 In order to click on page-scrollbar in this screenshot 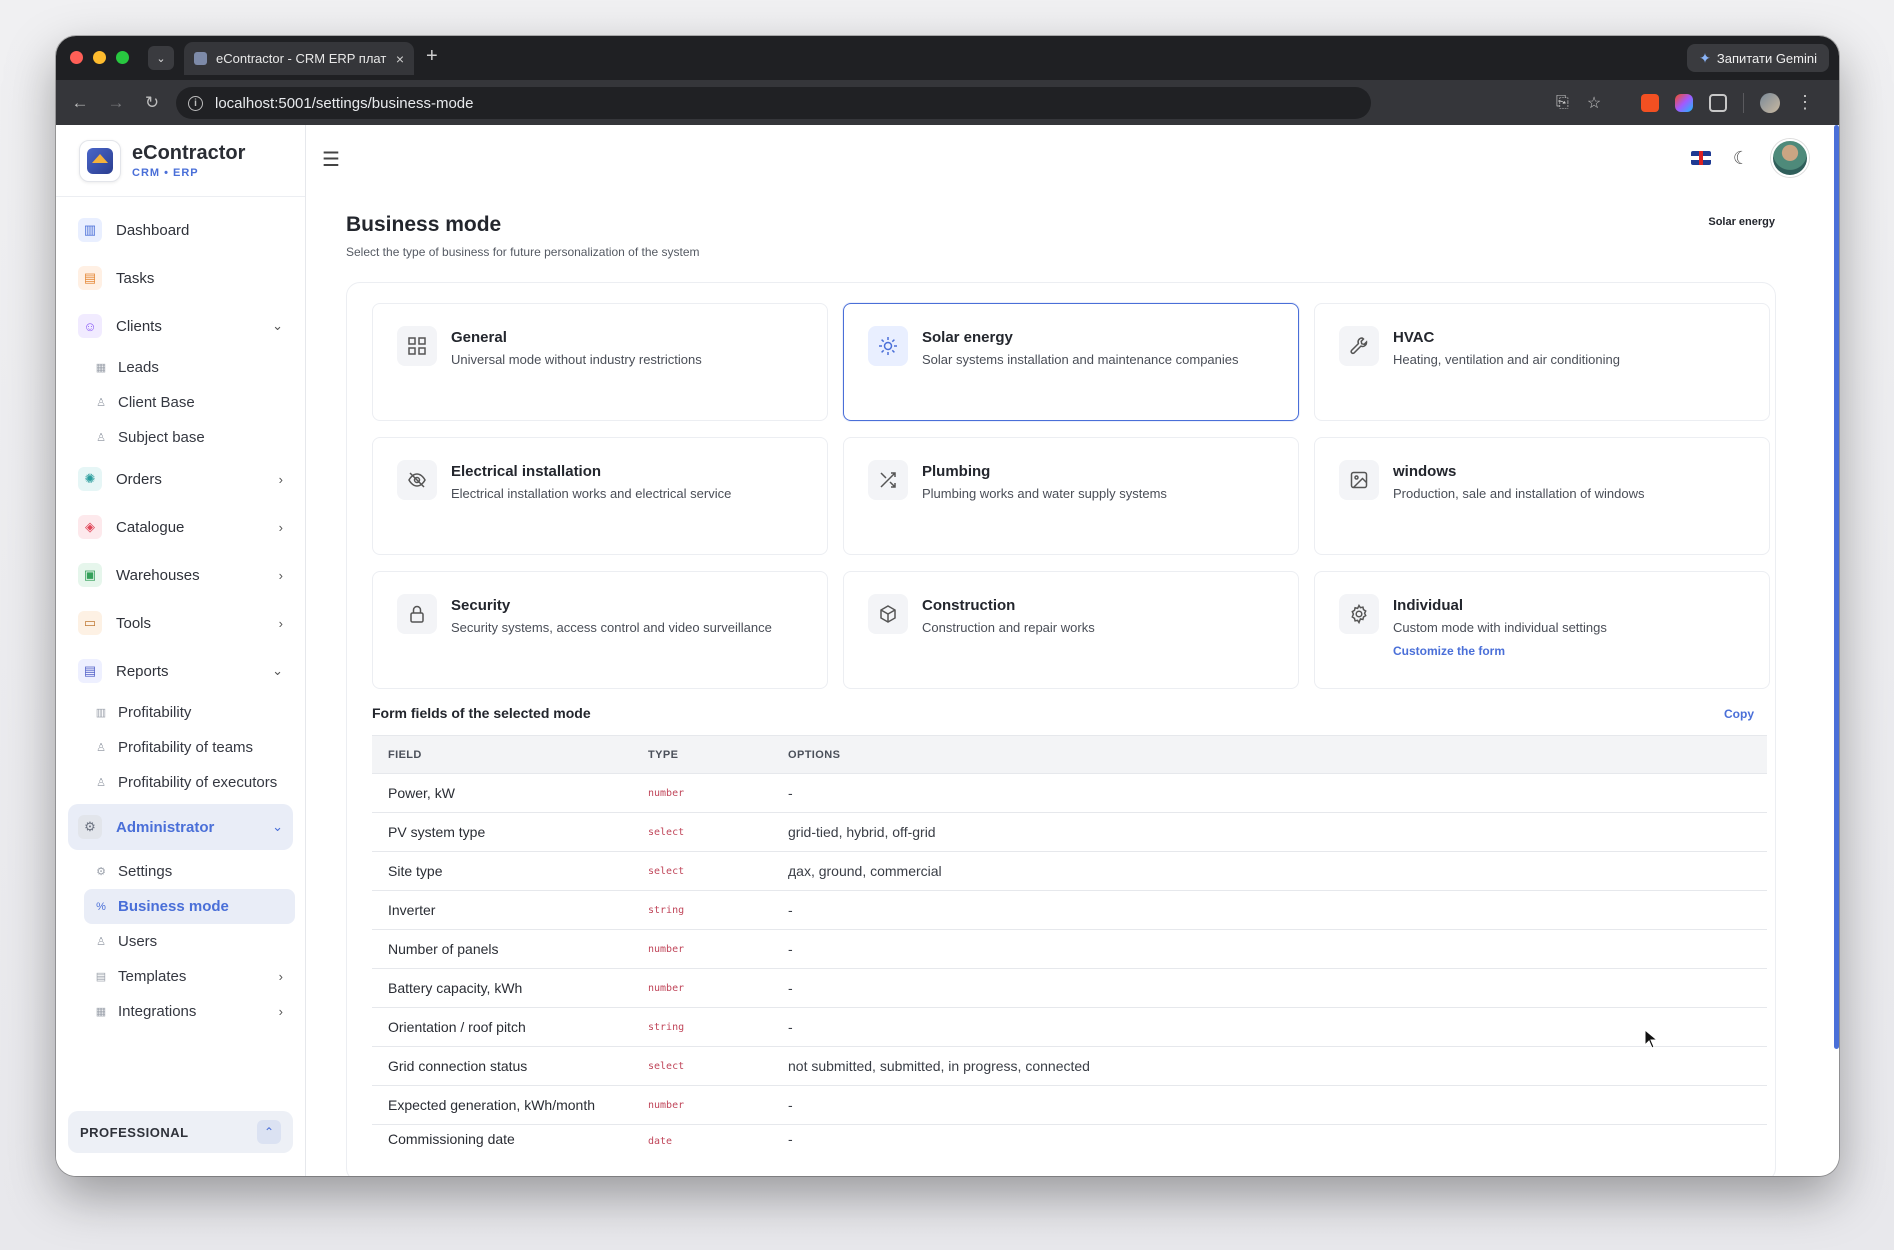, I will do `click(1836, 587)`.